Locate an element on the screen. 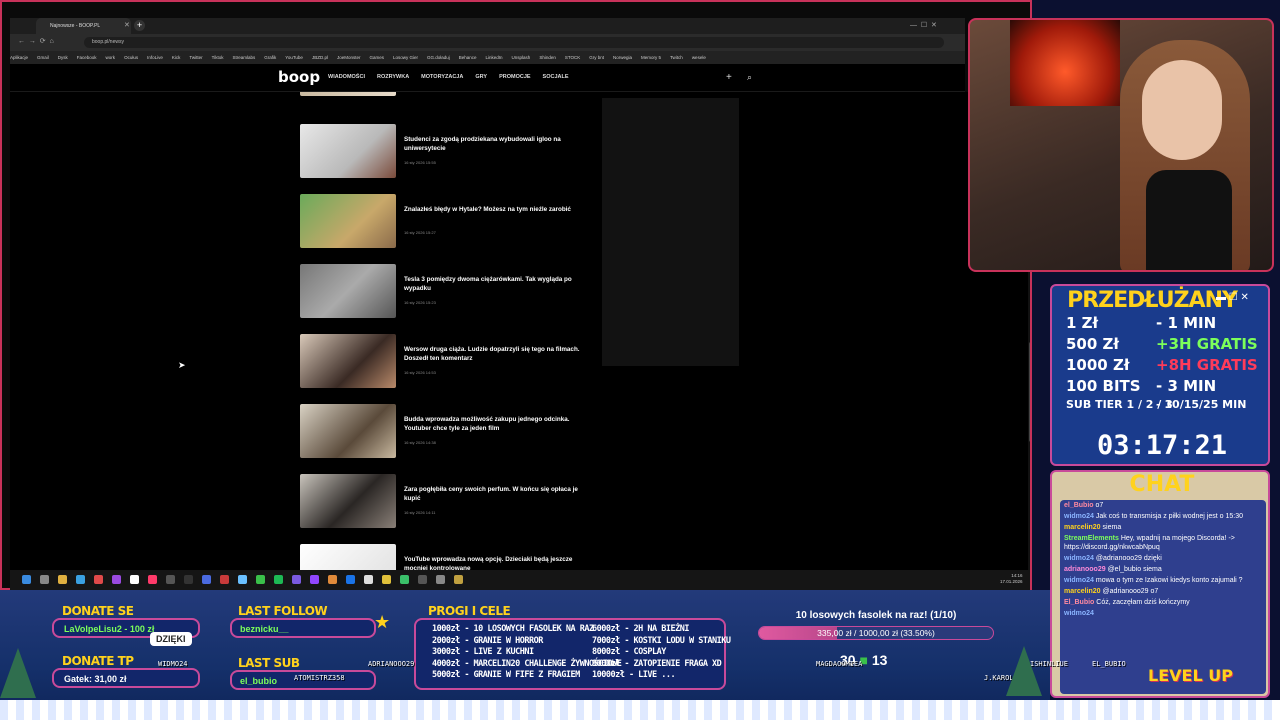  bookmark-item: STOCK is located at coordinates (572, 57).